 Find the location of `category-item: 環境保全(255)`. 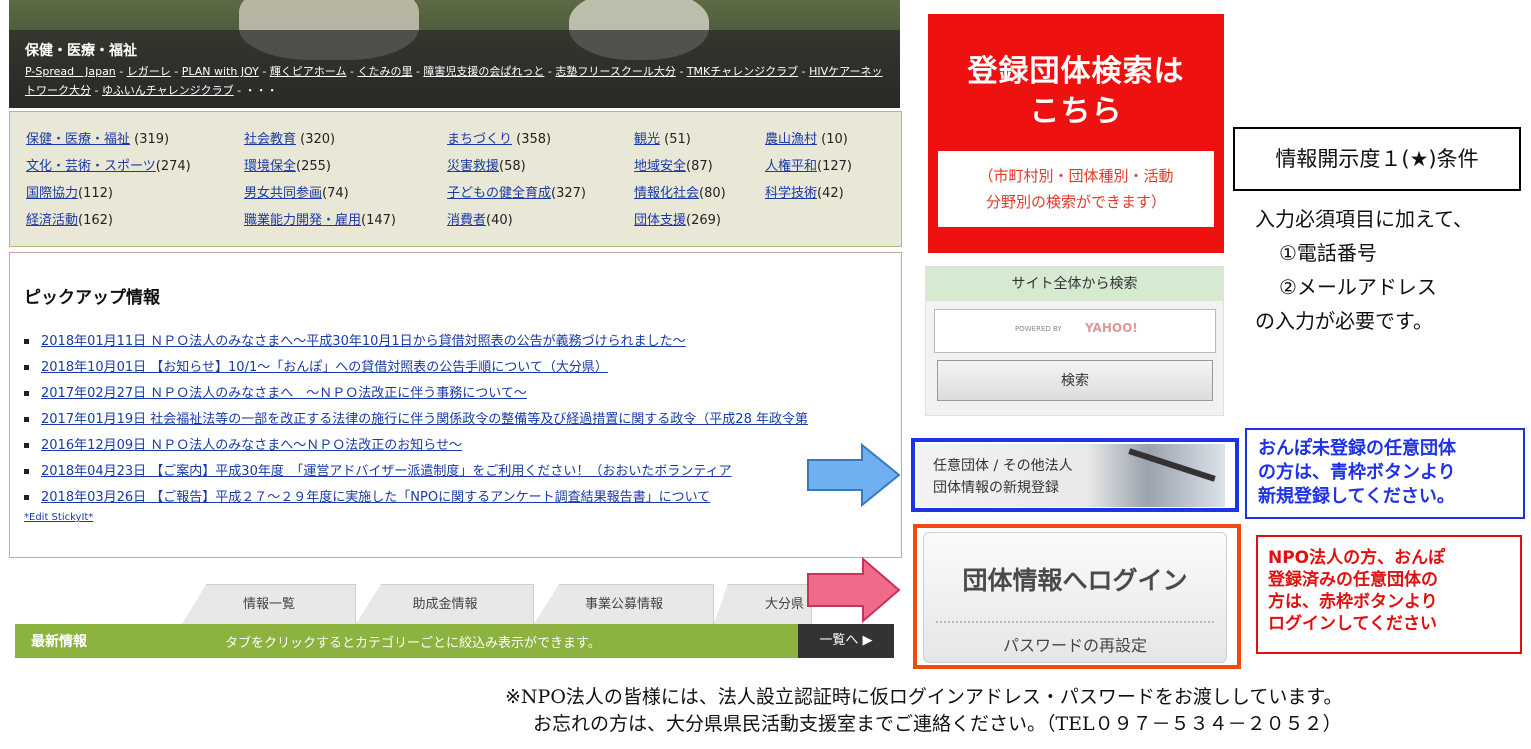

category-item: 環境保全(255) is located at coordinates (287, 166).